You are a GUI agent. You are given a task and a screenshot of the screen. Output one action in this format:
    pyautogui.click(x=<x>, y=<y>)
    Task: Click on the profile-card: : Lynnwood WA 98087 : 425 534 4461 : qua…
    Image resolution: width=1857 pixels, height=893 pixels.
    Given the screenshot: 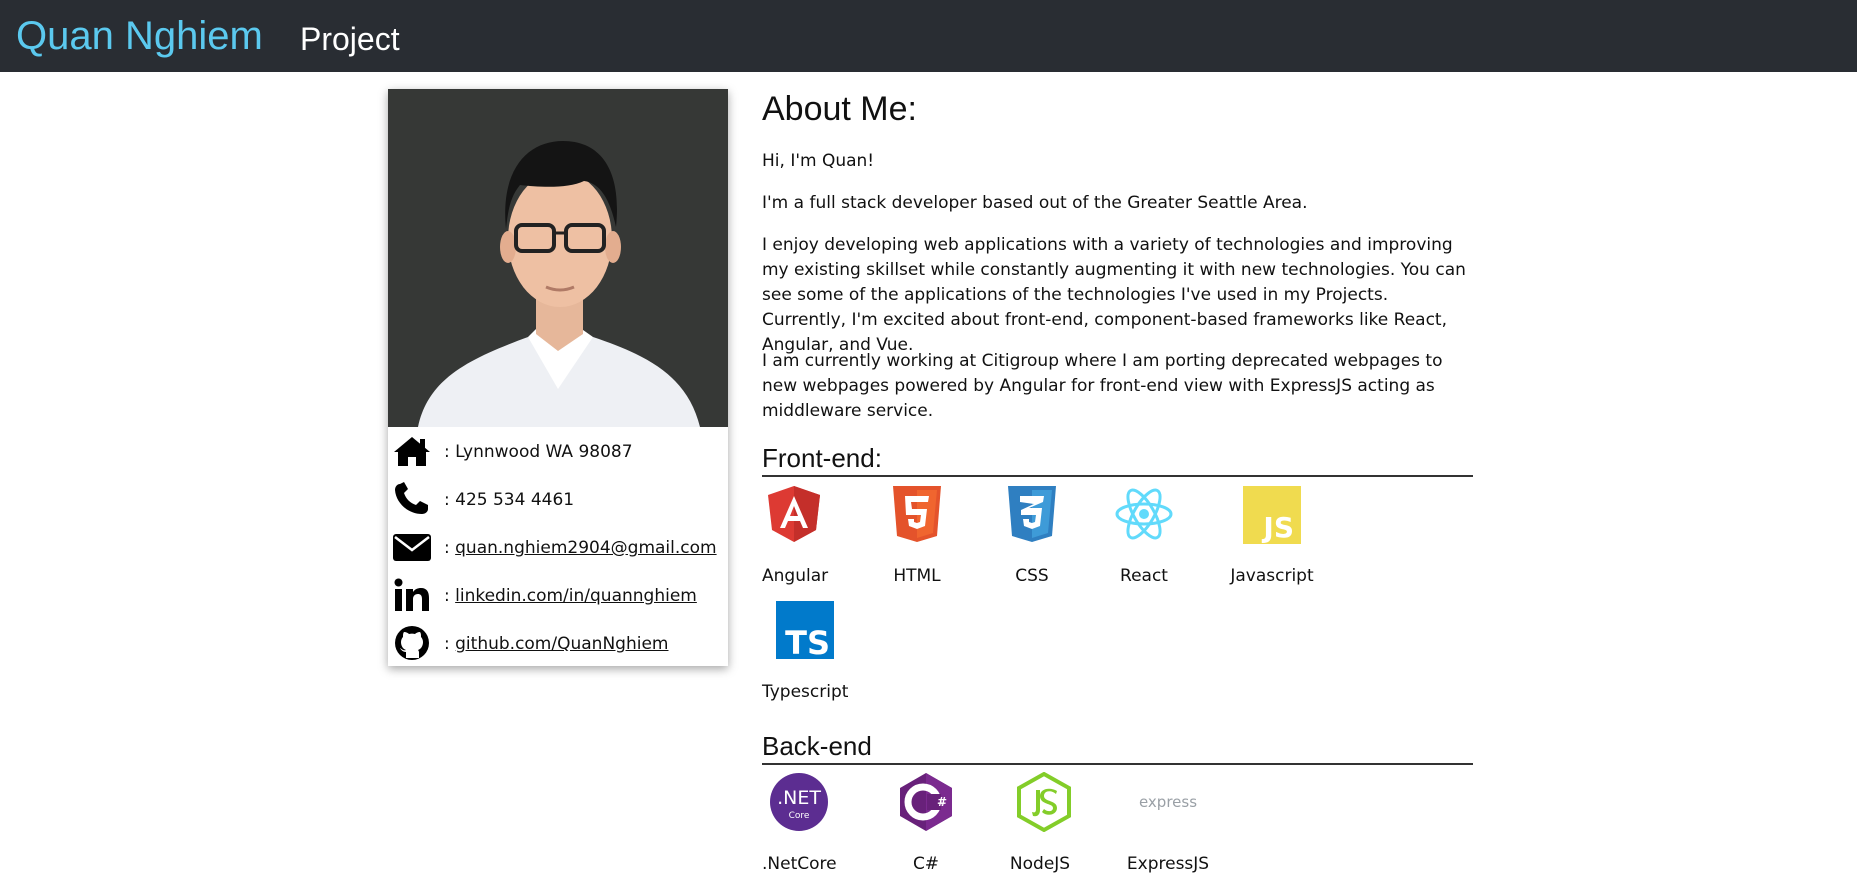 What is the action you would take?
    pyautogui.click(x=558, y=377)
    